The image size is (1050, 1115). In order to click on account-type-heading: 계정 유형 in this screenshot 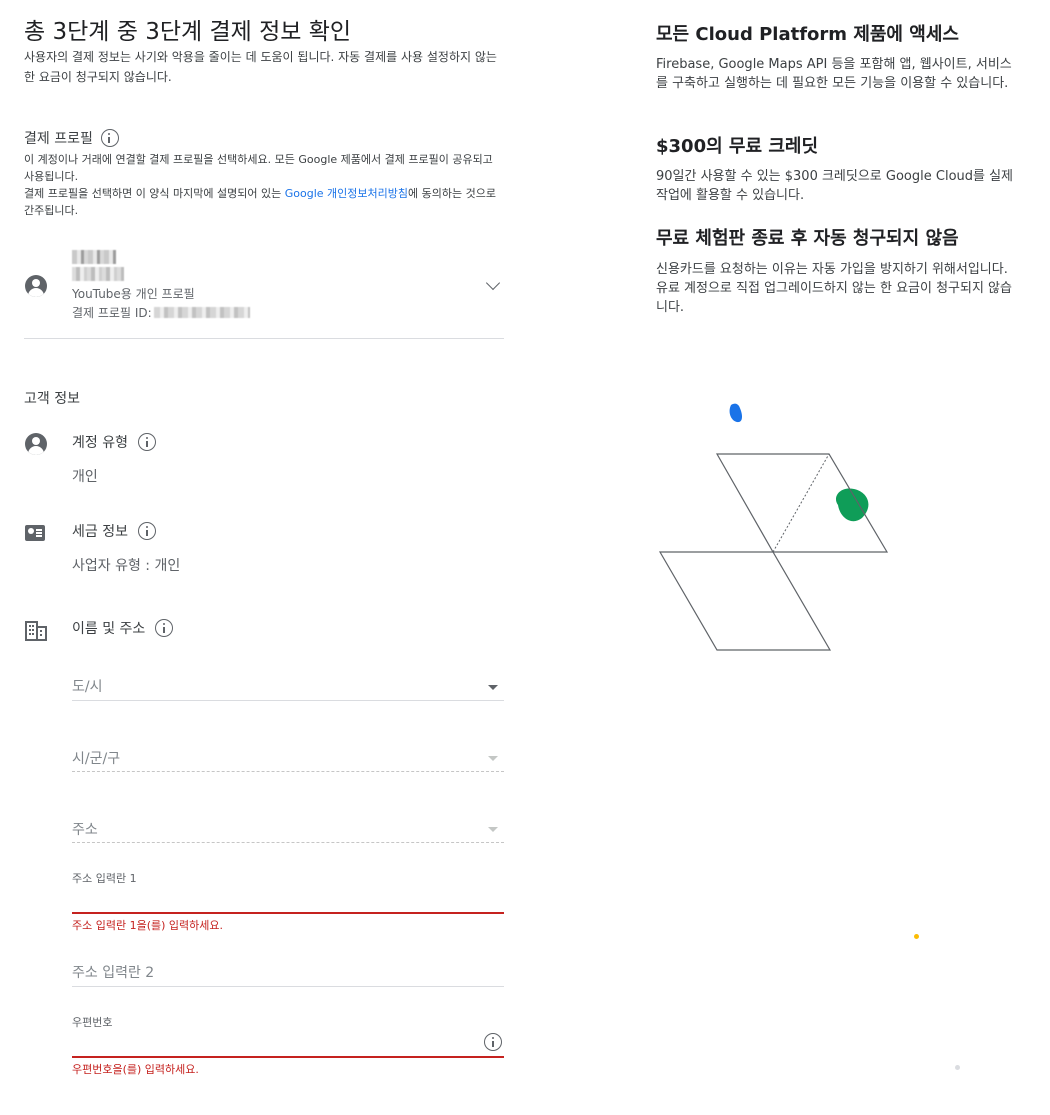, I will do `click(114, 442)`.